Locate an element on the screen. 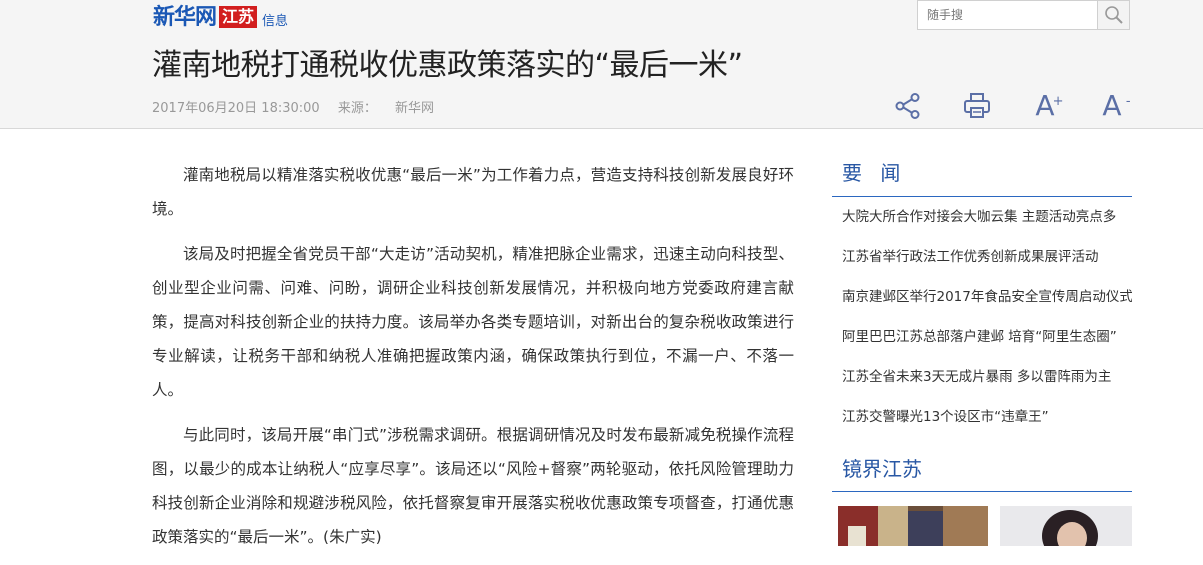  publish-date: 2017年06月20日 18:30:00 is located at coordinates (236, 108).